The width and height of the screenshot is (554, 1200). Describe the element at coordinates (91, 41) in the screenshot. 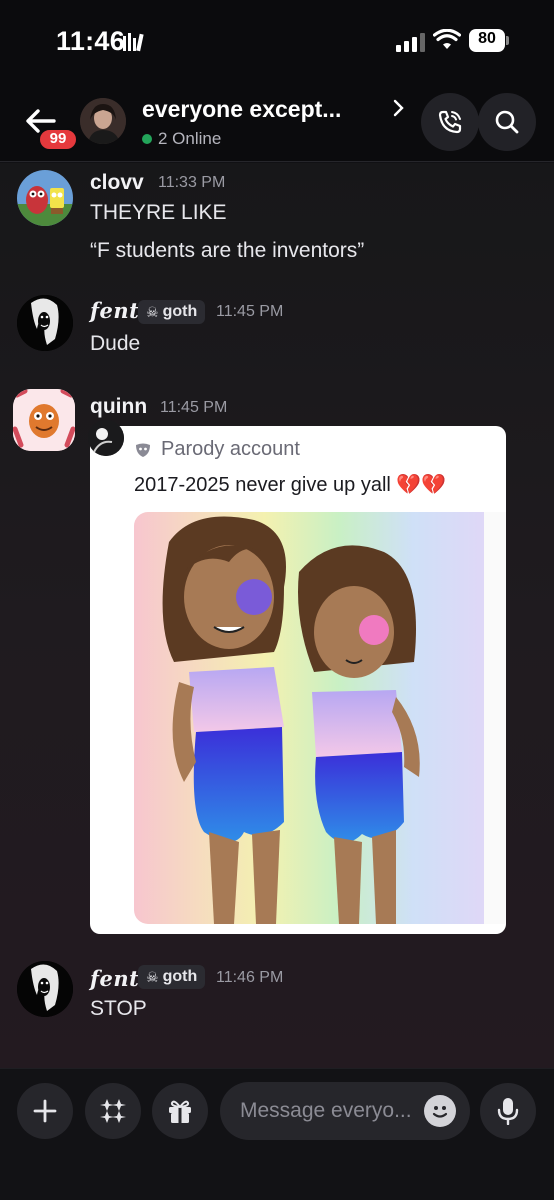

I see `status-time: 11:46` at that location.